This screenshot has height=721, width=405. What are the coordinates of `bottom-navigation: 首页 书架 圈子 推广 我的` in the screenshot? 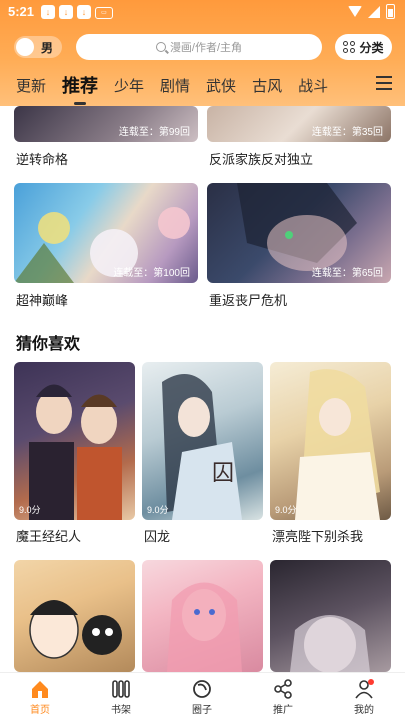 It's located at (202, 696).